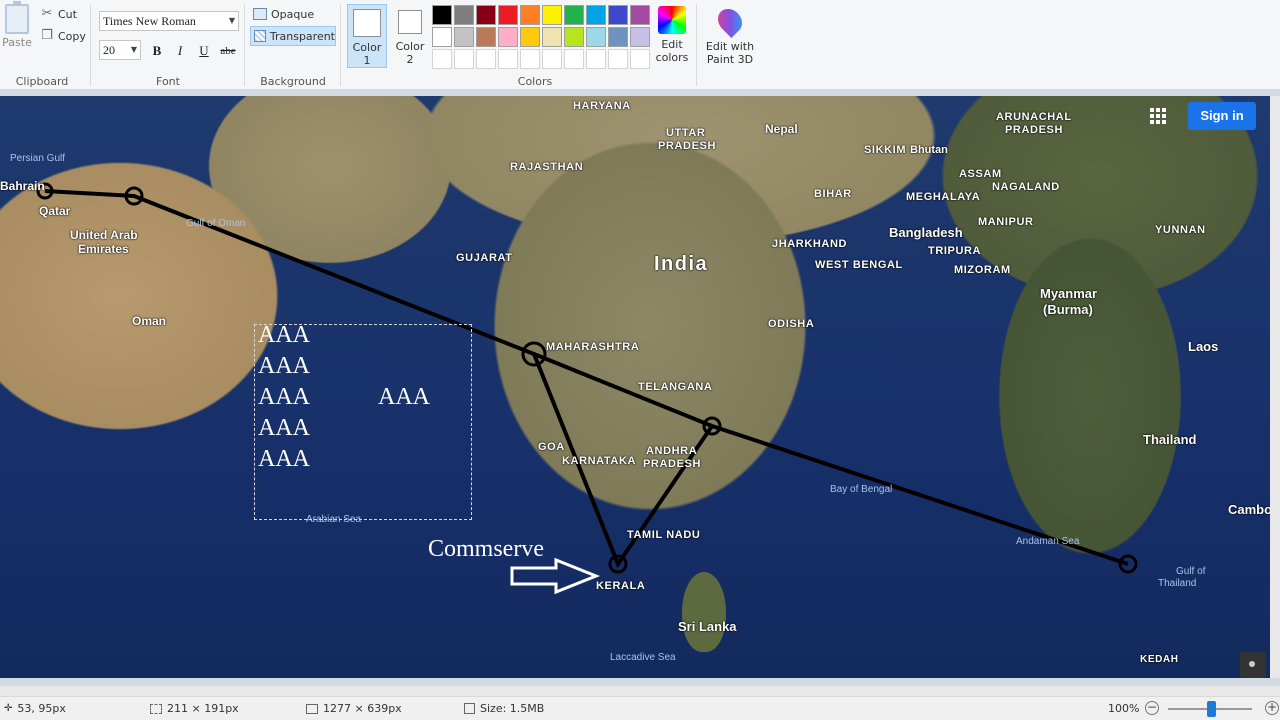 The width and height of the screenshot is (1280, 720). What do you see at coordinates (955, 251) in the screenshot?
I see `map-label: TRIPURA` at bounding box center [955, 251].